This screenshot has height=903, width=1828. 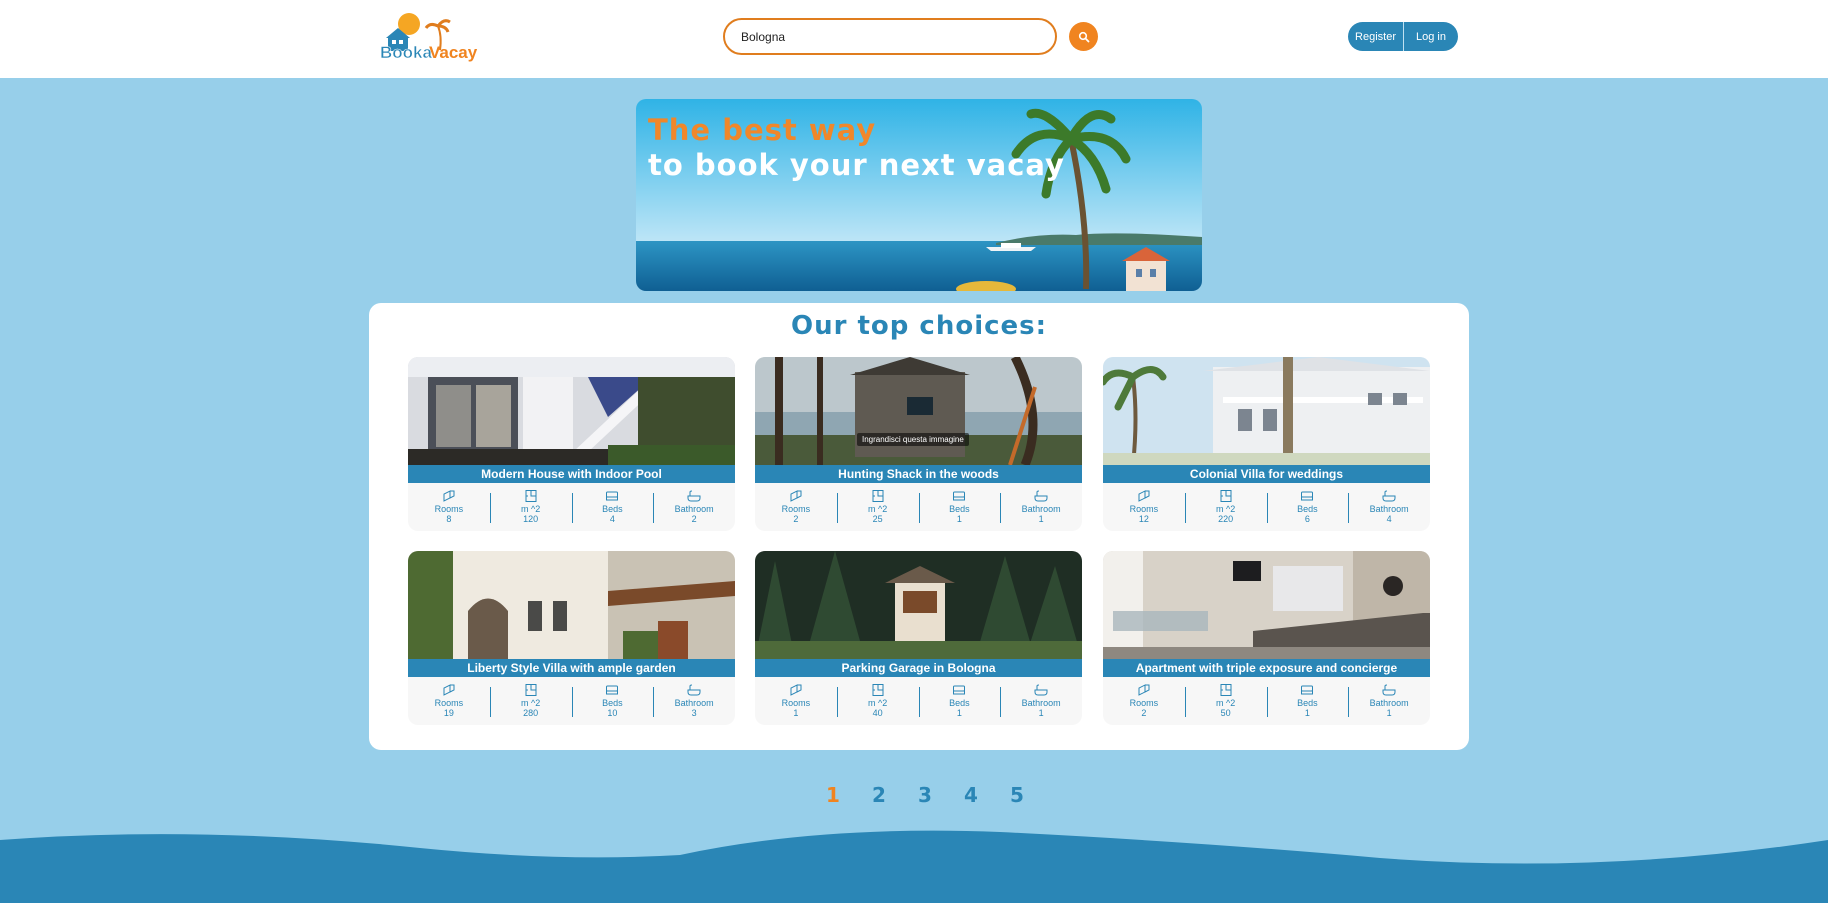 What do you see at coordinates (694, 713) in the screenshot?
I see `stat-value: 3` at bounding box center [694, 713].